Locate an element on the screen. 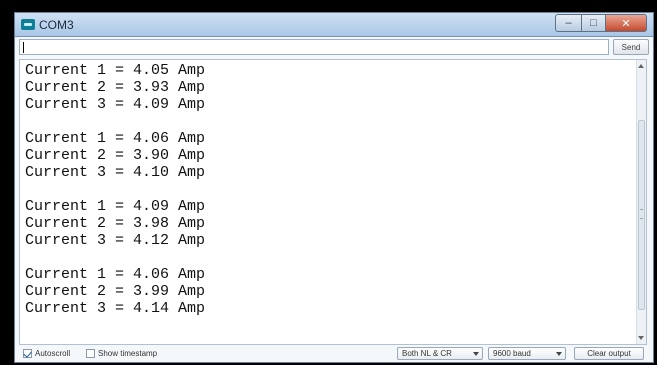  window-controls: – □ ✕ is located at coordinates (601, 23).